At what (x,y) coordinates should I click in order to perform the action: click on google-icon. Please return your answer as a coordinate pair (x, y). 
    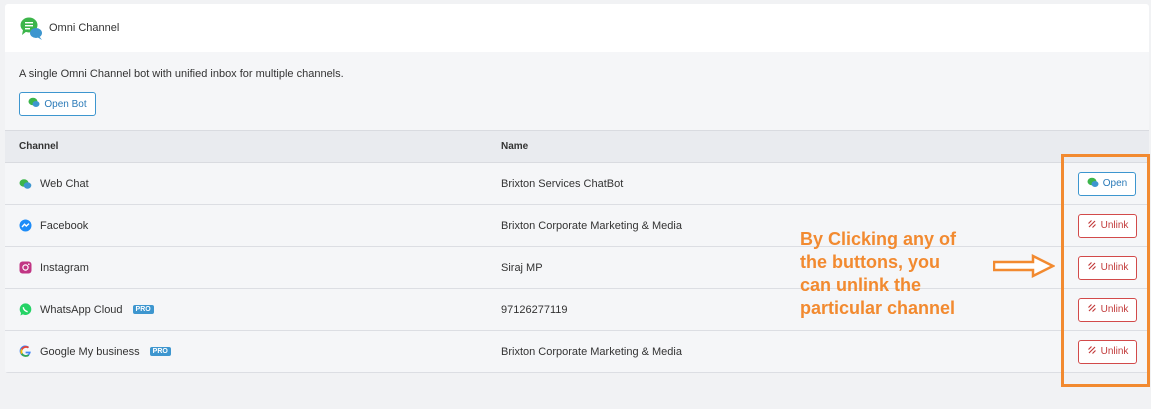
    Looking at the image, I should click on (25, 351).